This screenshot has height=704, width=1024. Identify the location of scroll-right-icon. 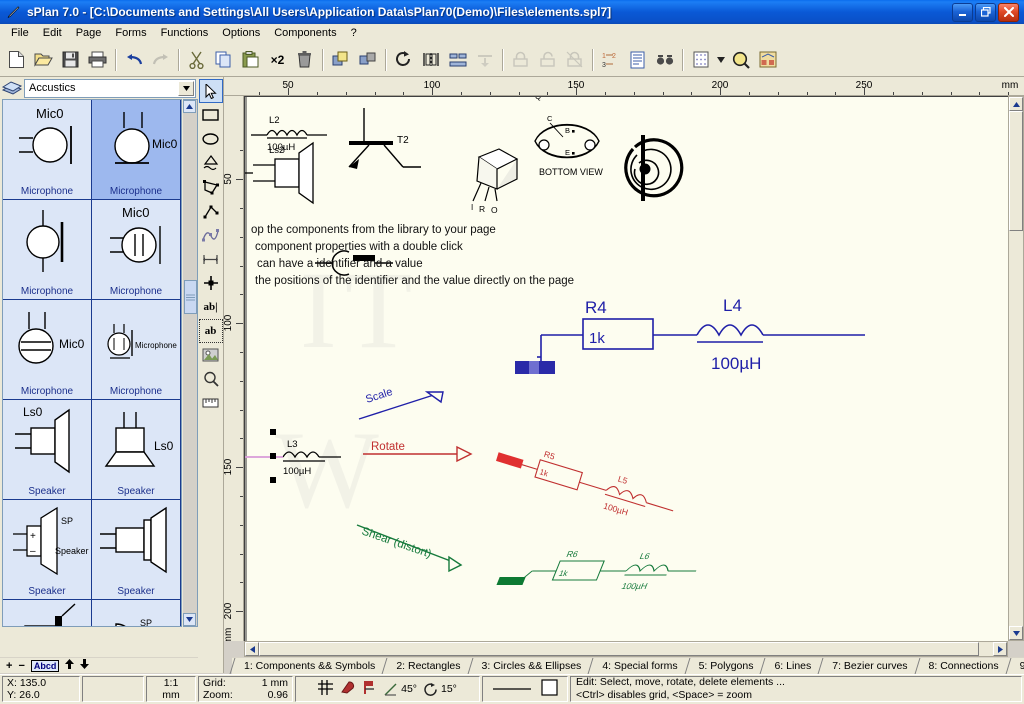
(1000, 649).